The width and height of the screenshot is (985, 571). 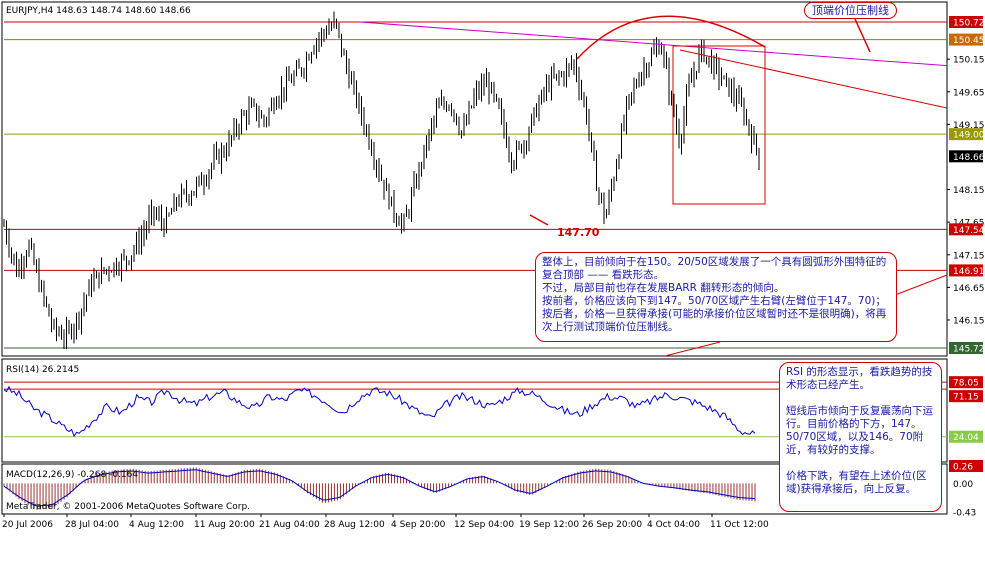 What do you see at coordinates (969, 256) in the screenshot?
I see `price-label-10: 147.15` at bounding box center [969, 256].